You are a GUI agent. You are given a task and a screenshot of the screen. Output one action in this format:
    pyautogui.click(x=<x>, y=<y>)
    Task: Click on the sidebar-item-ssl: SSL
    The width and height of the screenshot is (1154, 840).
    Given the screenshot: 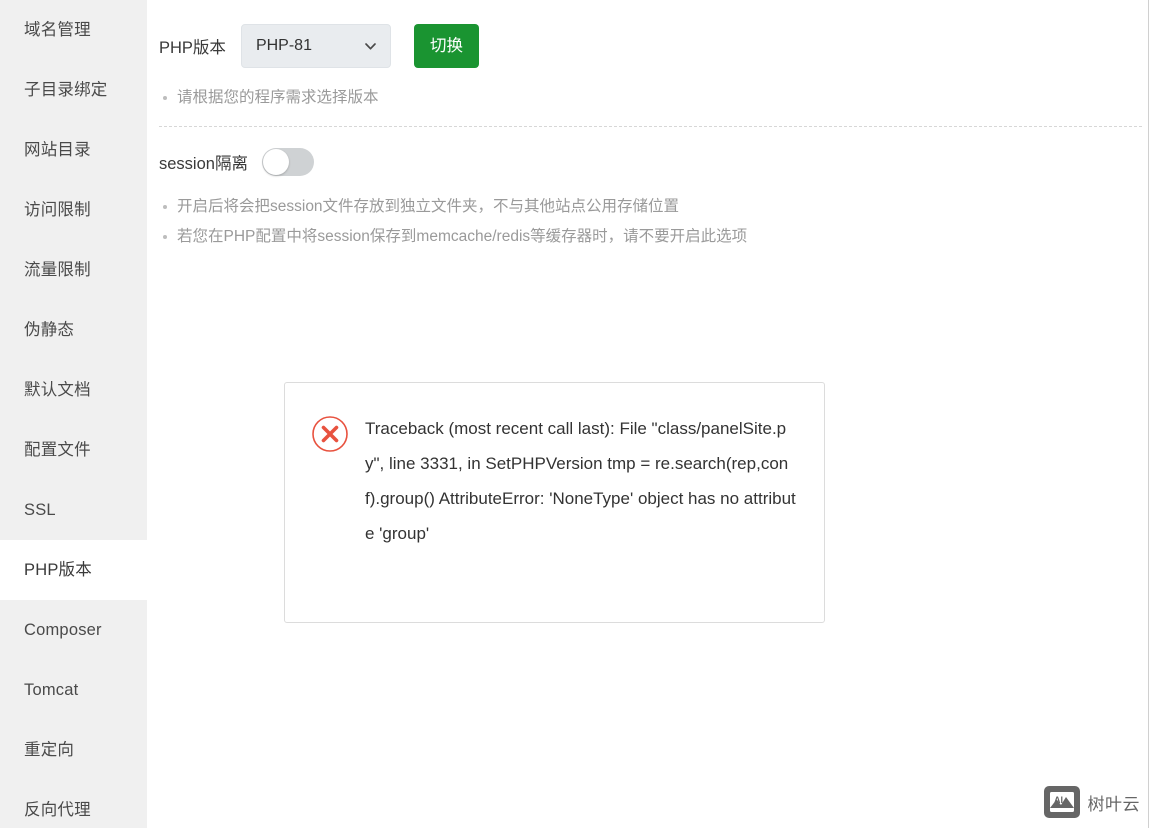 What is the action you would take?
    pyautogui.click(x=73, y=510)
    